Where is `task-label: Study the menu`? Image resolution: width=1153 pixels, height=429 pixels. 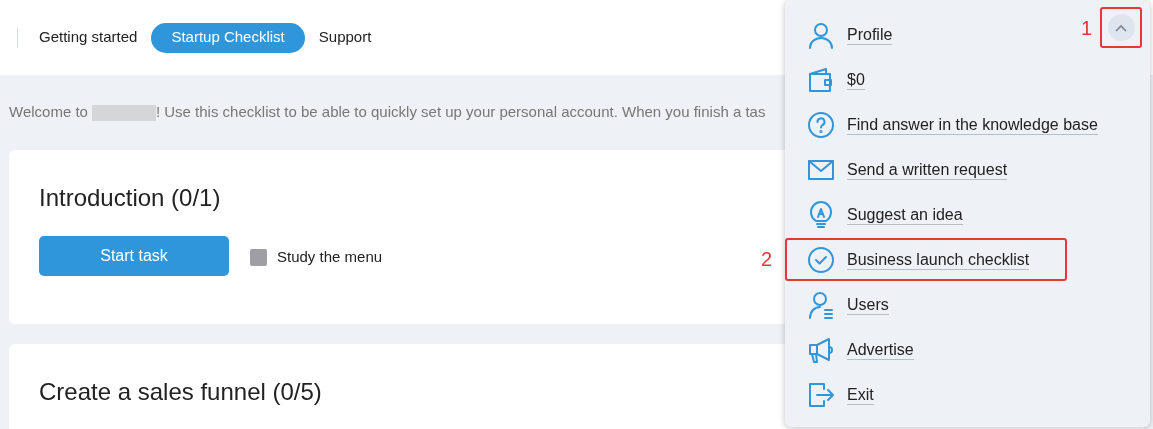
task-label: Study the menu is located at coordinates (330, 257).